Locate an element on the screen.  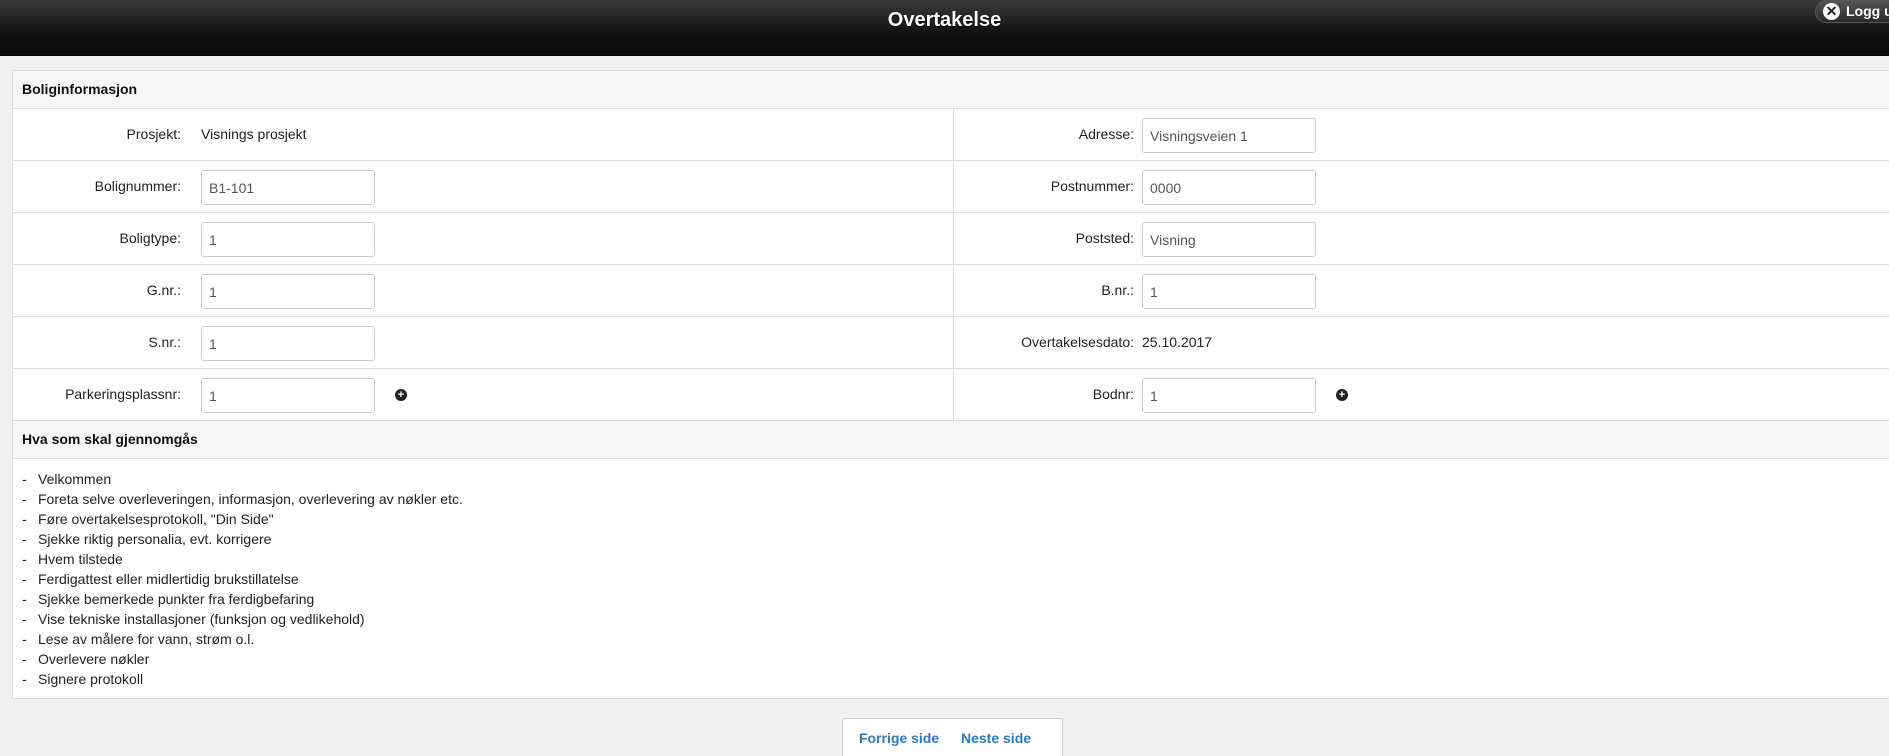
adresse-label: Adresse: is located at coordinates (1106, 134).